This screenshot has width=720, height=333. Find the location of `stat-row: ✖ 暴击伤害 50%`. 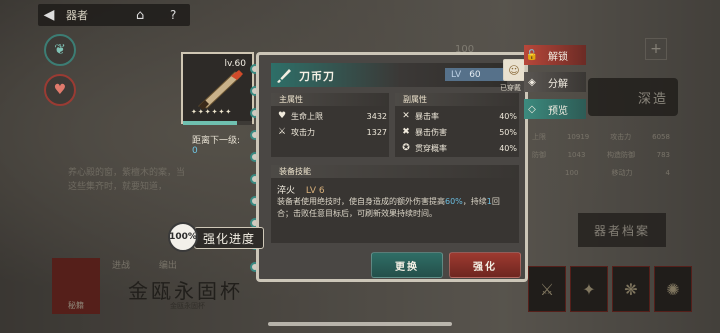

stat-row: ✖ 暴击伤害 50% is located at coordinates (459, 132).